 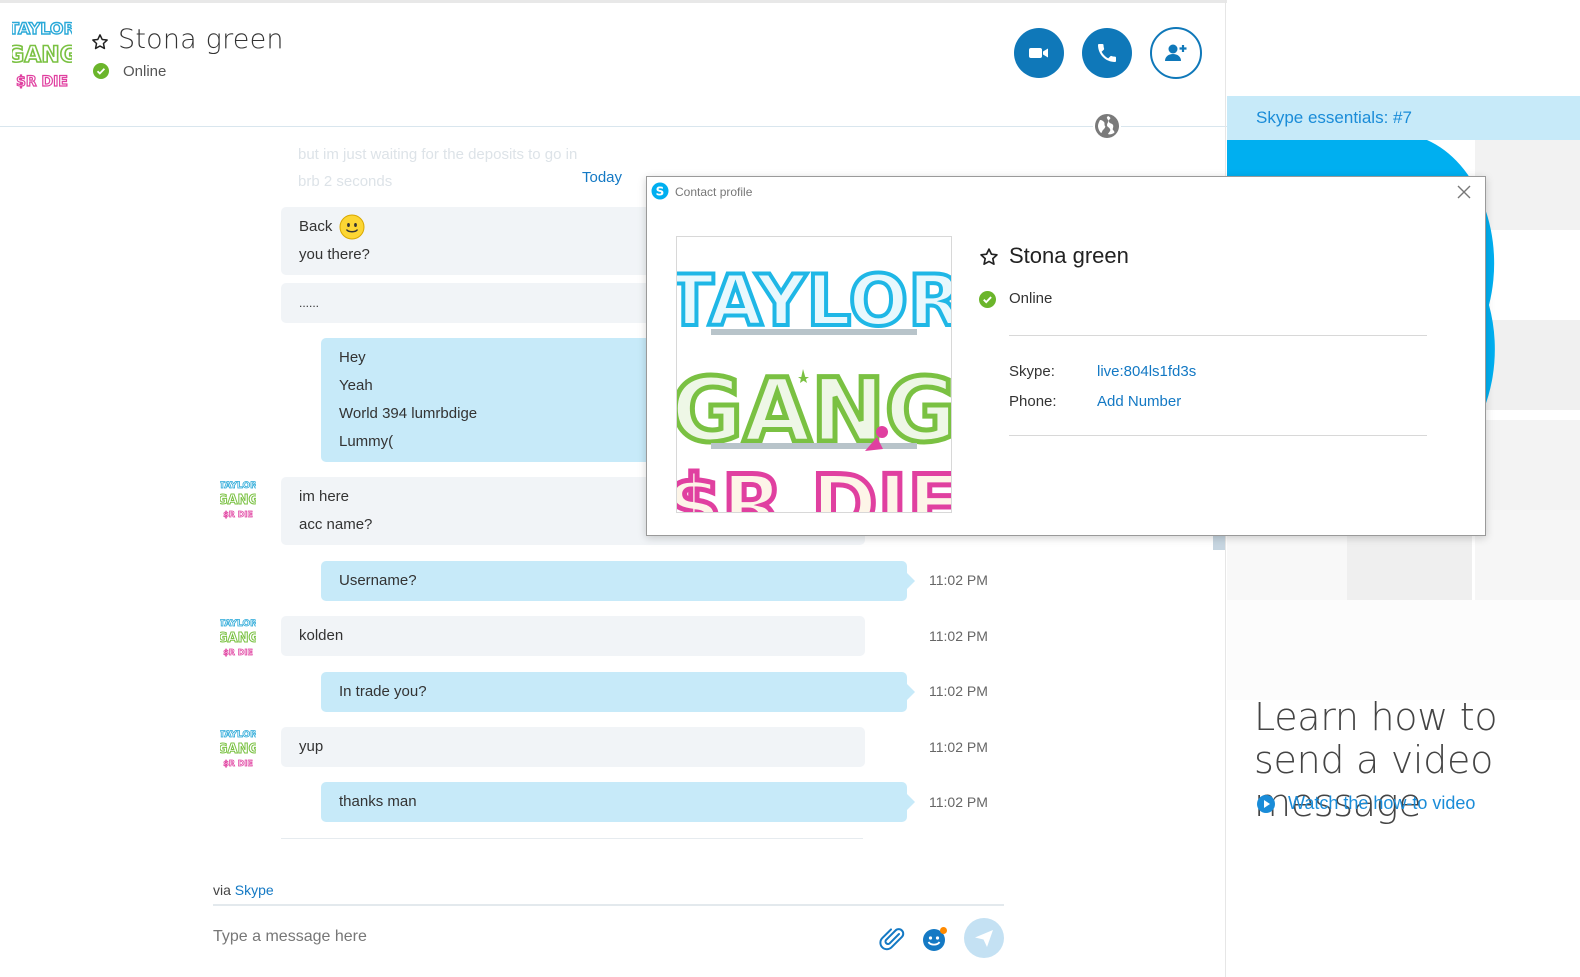 What do you see at coordinates (618, 692) in the screenshot?
I see `message-bubble-outgoing: In trade you?` at bounding box center [618, 692].